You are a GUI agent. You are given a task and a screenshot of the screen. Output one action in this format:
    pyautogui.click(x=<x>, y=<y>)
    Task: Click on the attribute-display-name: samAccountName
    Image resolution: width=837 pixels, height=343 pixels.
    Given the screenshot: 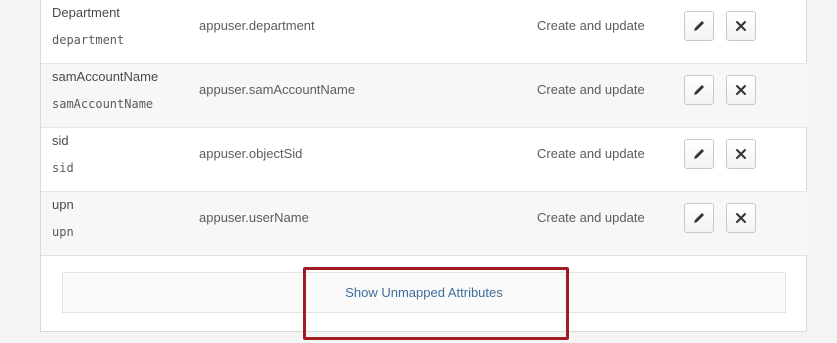 What is the action you would take?
    pyautogui.click(x=105, y=76)
    